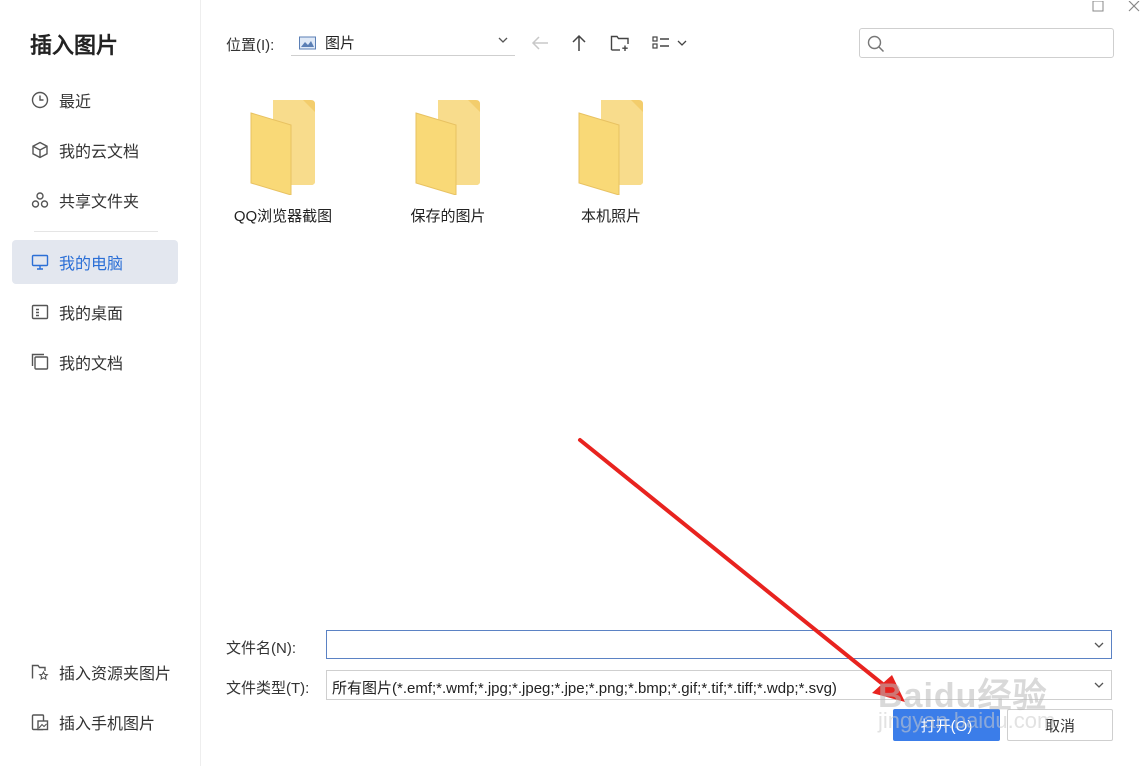 The height and width of the screenshot is (766, 1143). I want to click on sidebar-divider, so click(96, 231).